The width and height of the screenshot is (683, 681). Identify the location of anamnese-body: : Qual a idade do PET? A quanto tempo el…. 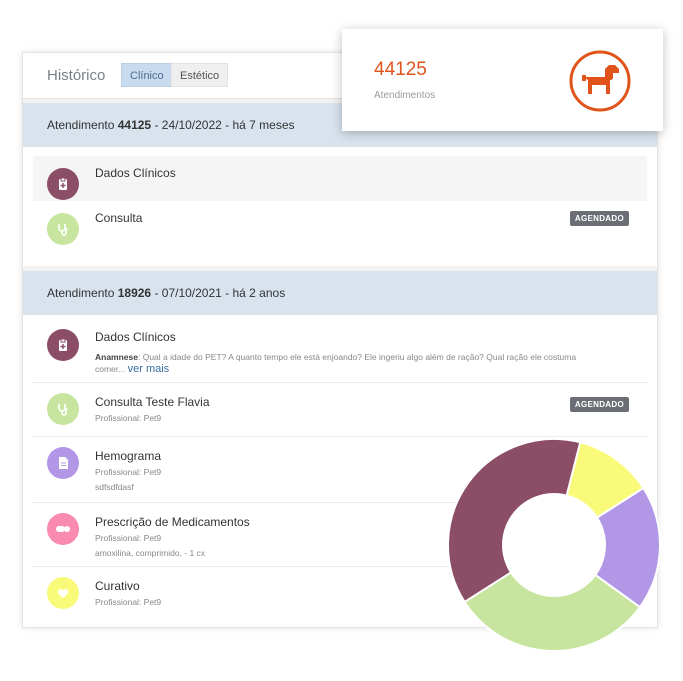
(357, 357).